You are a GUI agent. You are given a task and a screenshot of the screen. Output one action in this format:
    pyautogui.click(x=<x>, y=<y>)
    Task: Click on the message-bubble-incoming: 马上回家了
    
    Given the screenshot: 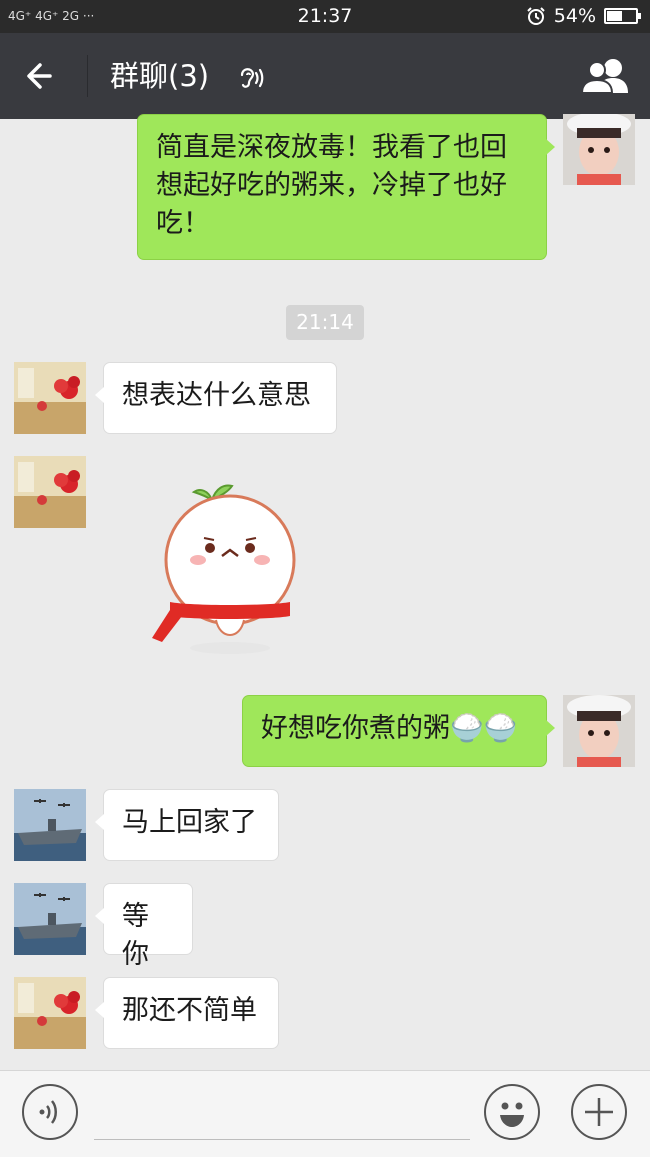 What is the action you would take?
    pyautogui.click(x=187, y=825)
    